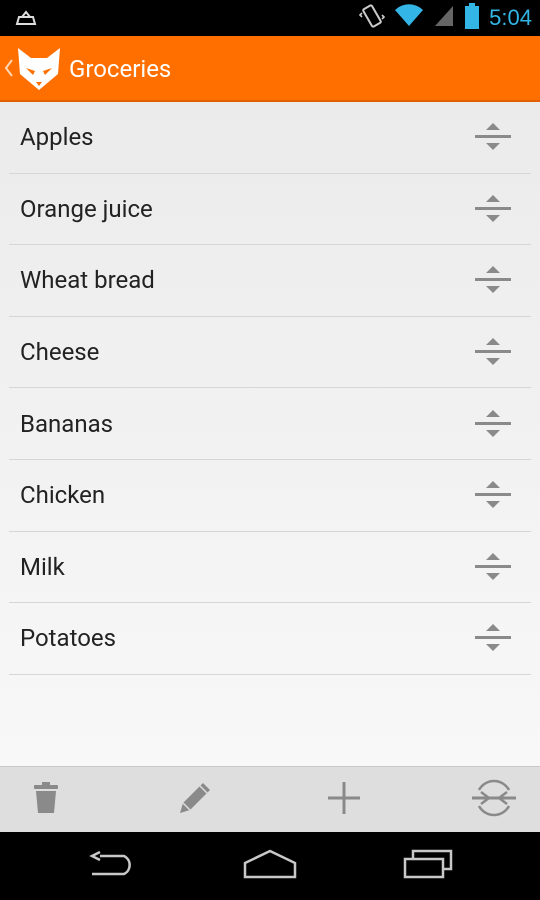 The height and width of the screenshot is (900, 540). What do you see at coordinates (510, 17) in the screenshot?
I see `clock: 5:04` at bounding box center [510, 17].